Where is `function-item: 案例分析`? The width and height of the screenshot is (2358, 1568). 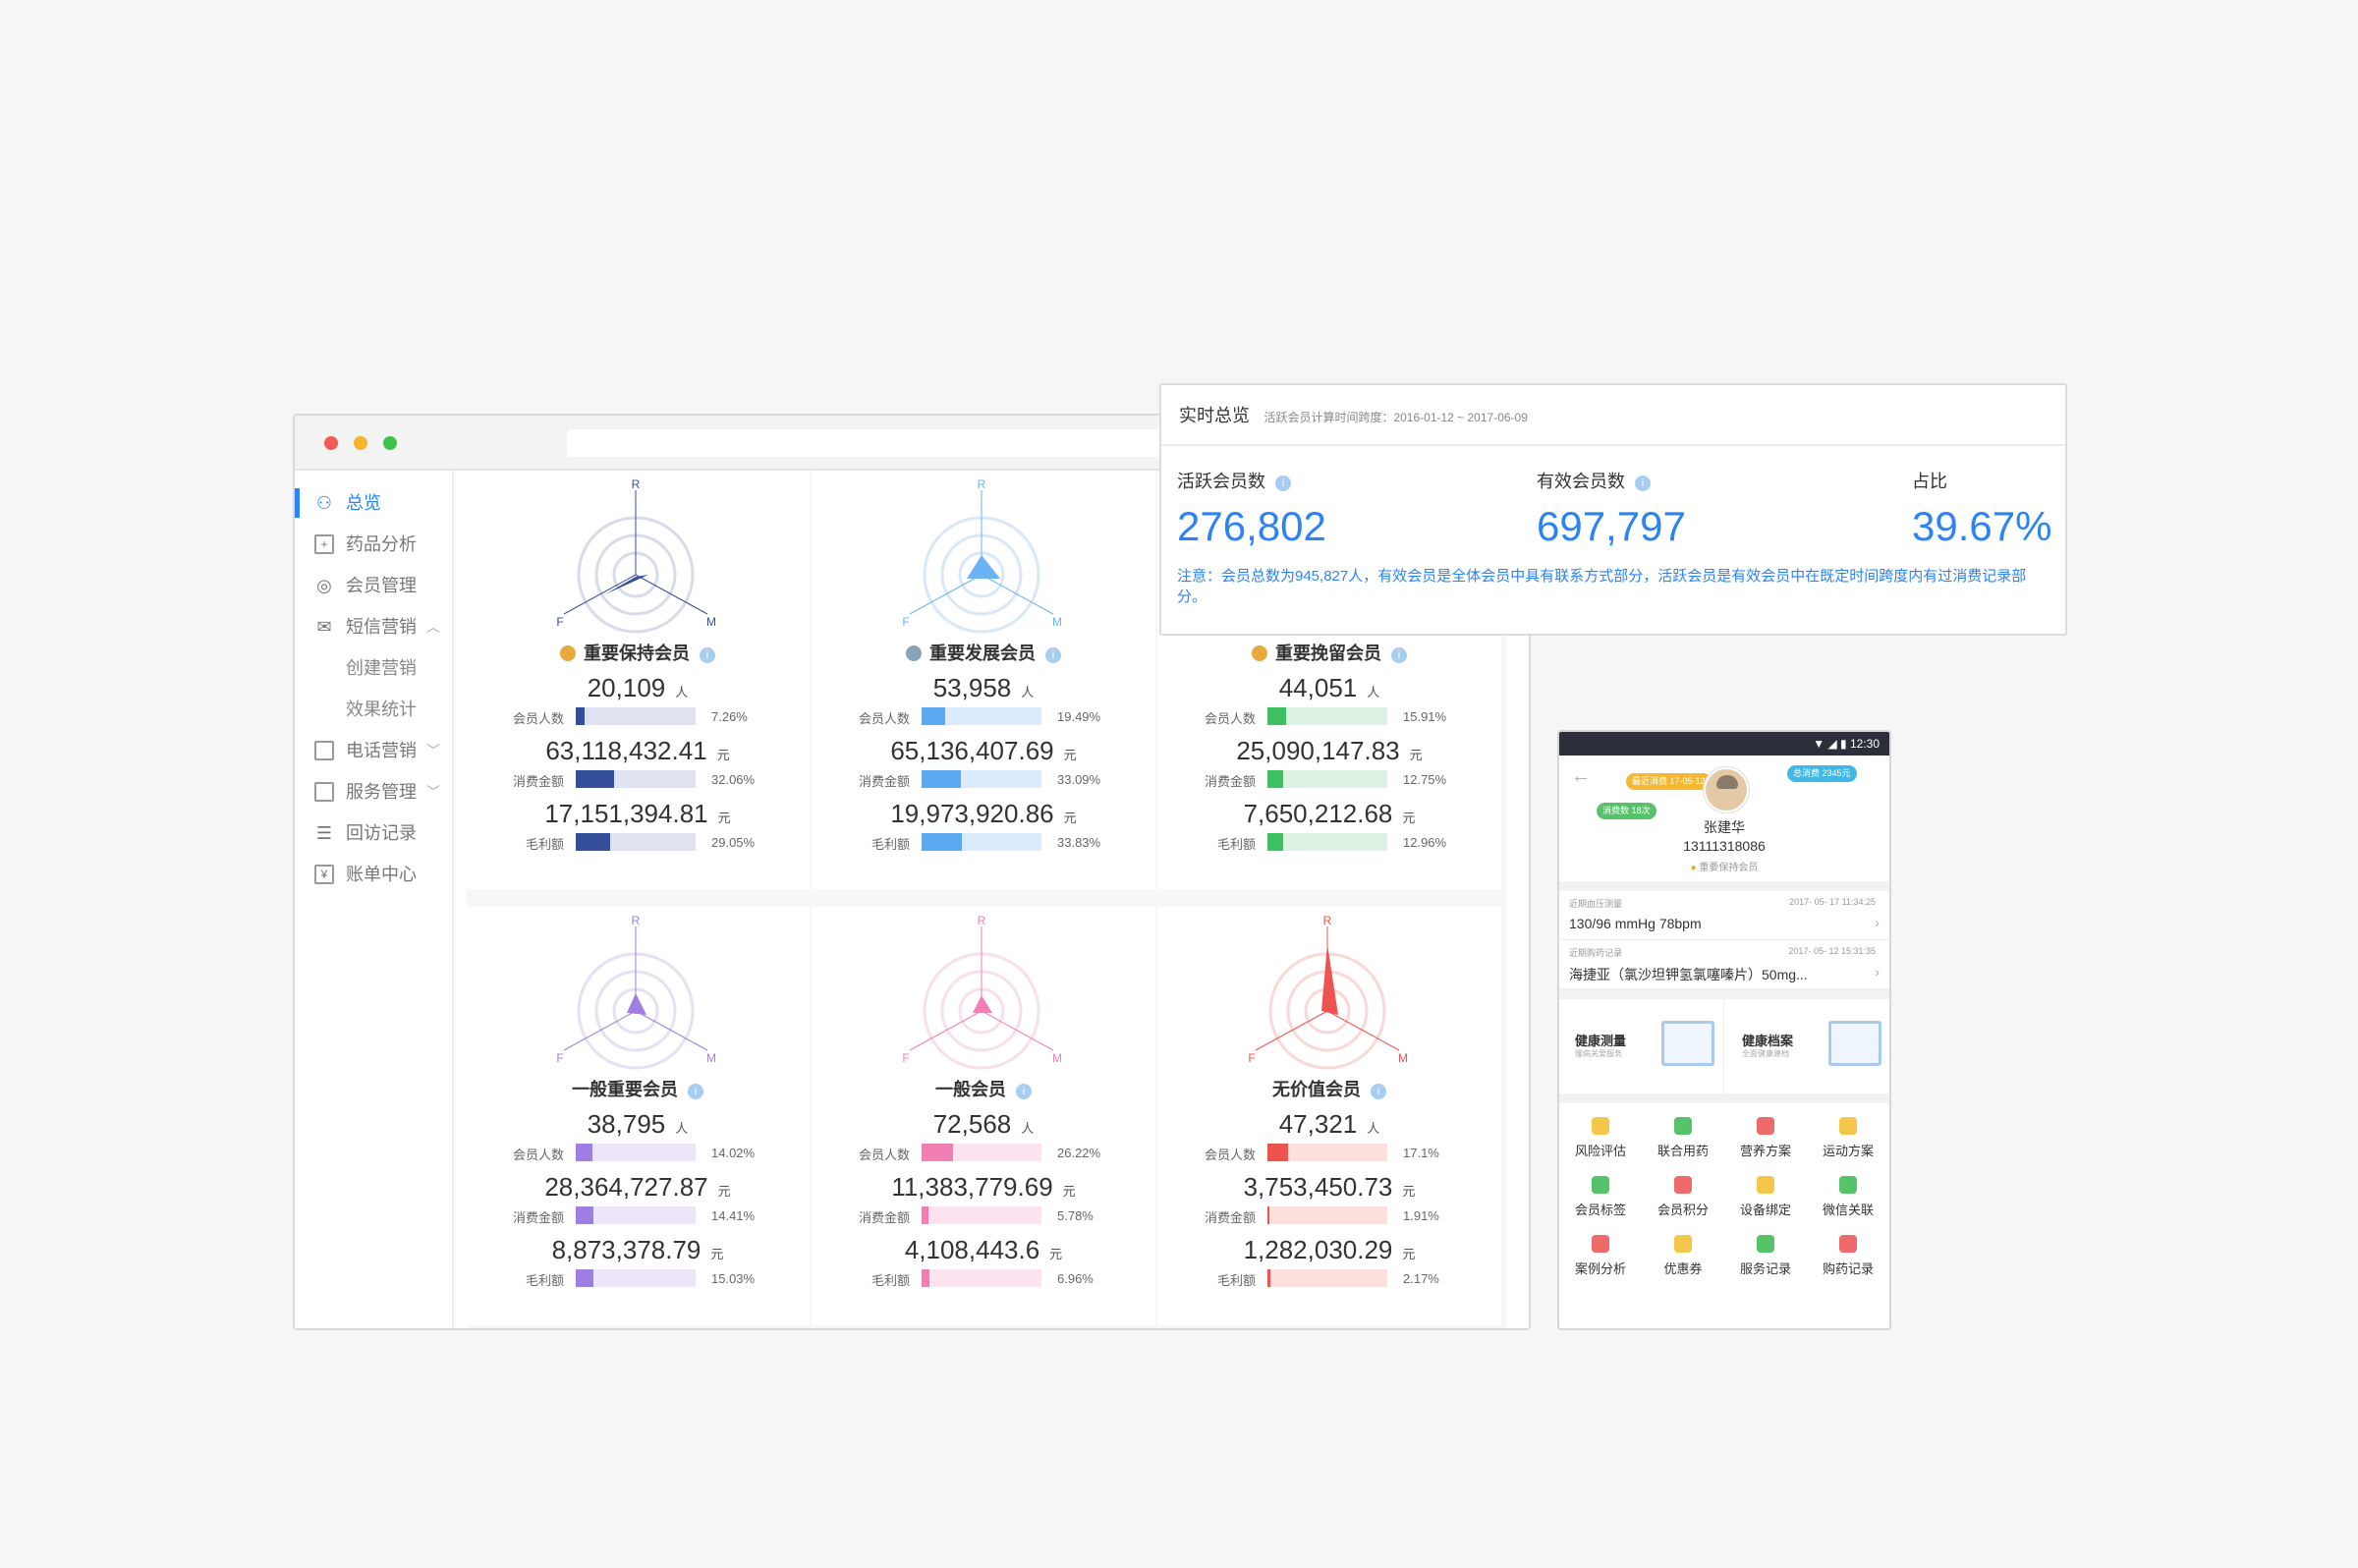 function-item: 案例分析 is located at coordinates (1601, 1259).